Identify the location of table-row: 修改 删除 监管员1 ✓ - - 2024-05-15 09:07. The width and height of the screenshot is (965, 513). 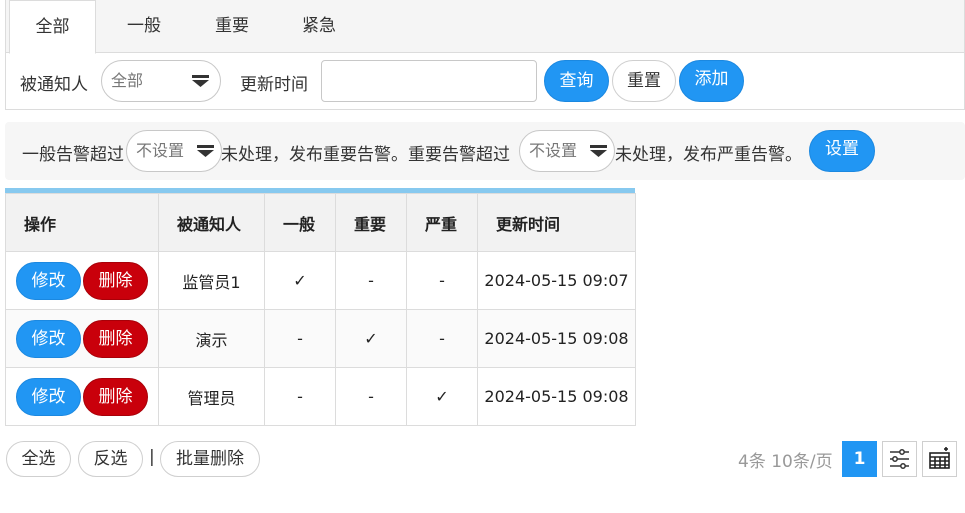
(320, 280).